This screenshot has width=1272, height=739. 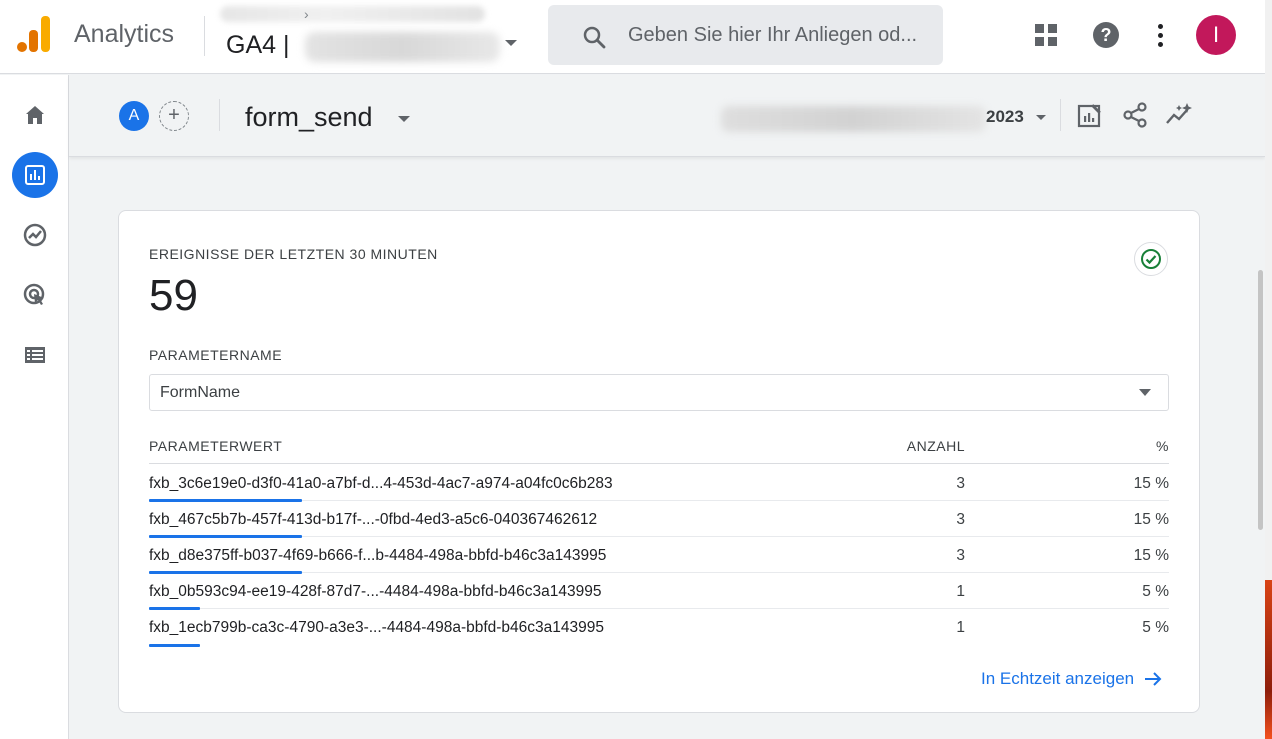 What do you see at coordinates (293, 254) in the screenshot?
I see `metric-label: EREIGNISSE DER LETZTEN 30 MINUTEN` at bounding box center [293, 254].